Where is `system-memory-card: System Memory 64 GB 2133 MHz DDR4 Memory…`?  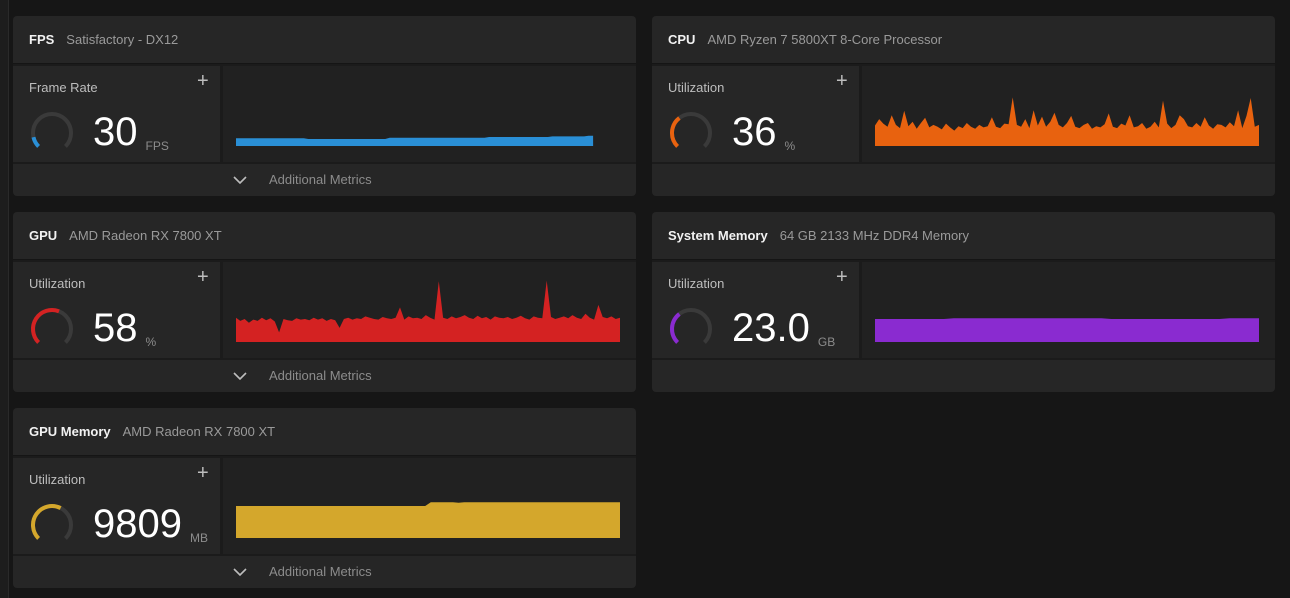
system-memory-card: System Memory 64 GB 2133 MHz DDR4 Memory… is located at coordinates (963, 302).